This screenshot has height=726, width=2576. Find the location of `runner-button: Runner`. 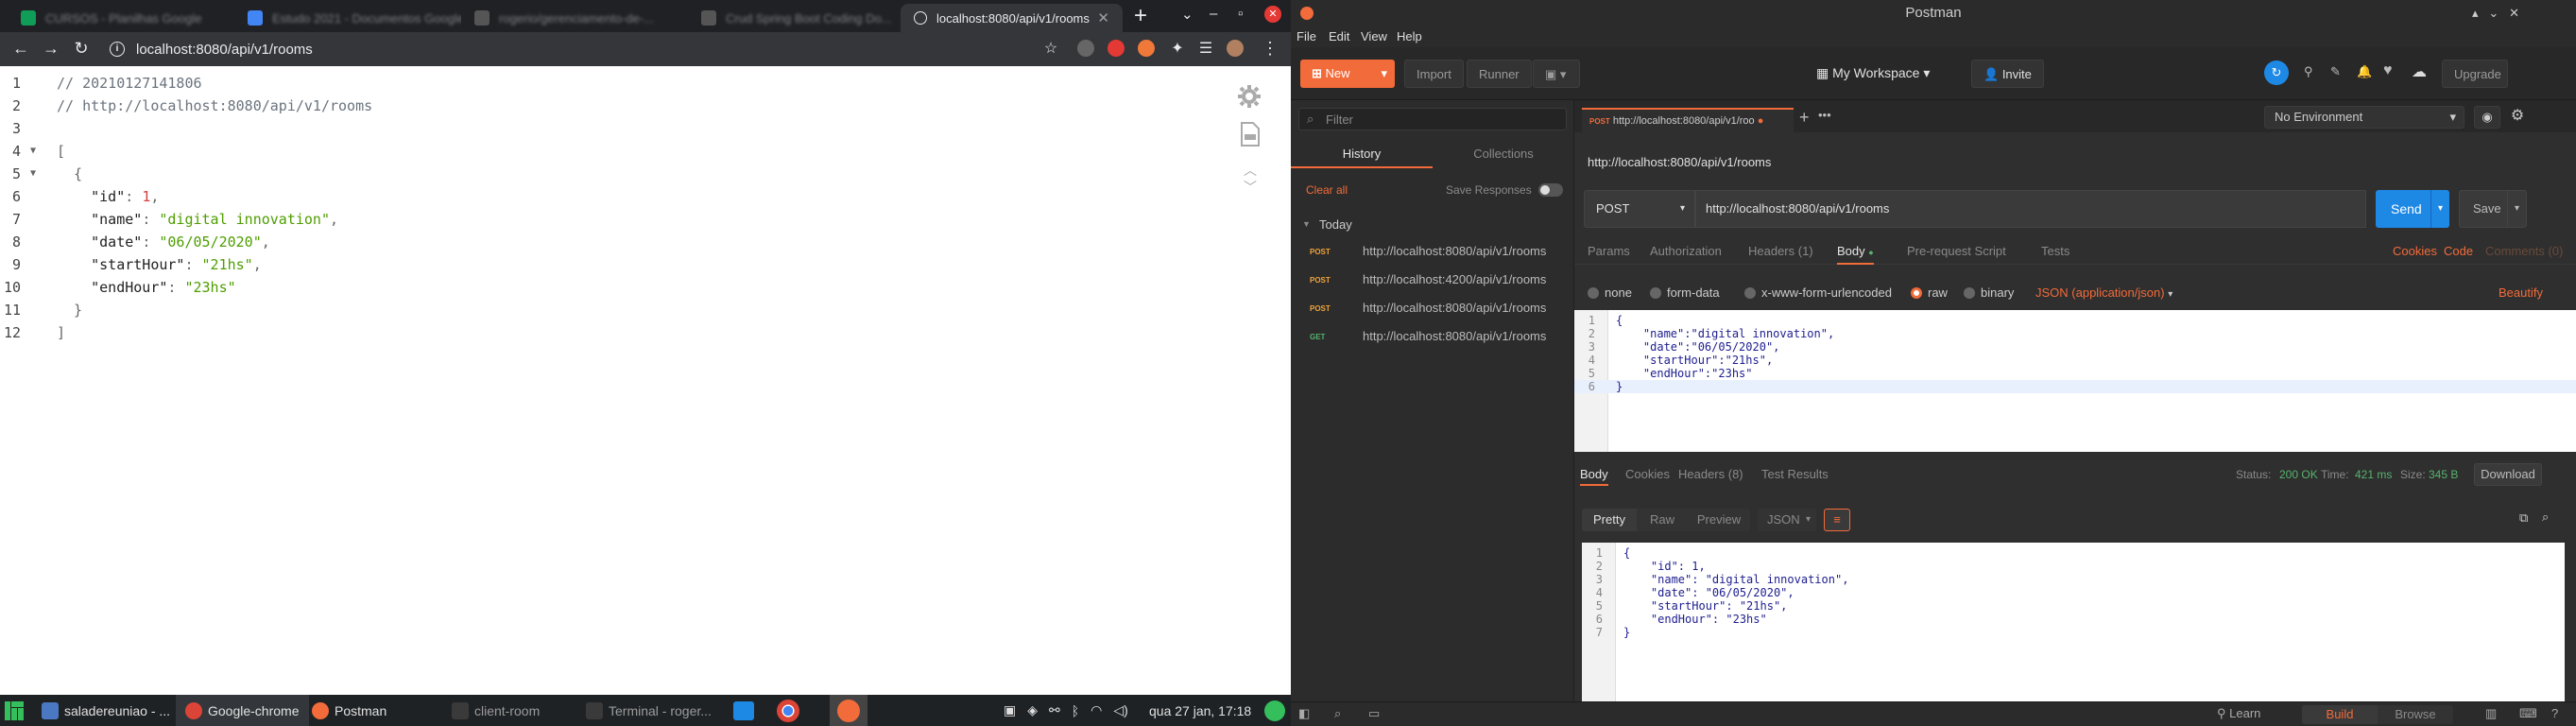

runner-button: Runner is located at coordinates (1499, 74).